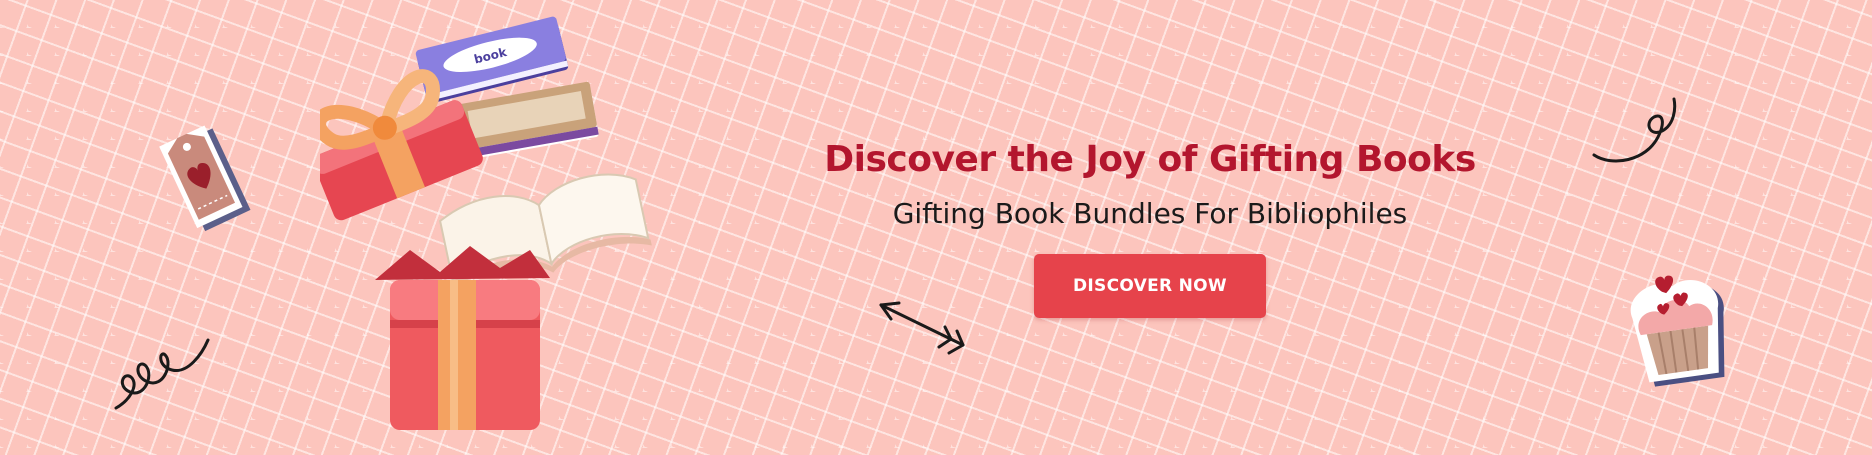 This screenshot has height=455, width=1872. Describe the element at coordinates (1634, 130) in the screenshot. I see `swirl-doodle-icon` at that location.